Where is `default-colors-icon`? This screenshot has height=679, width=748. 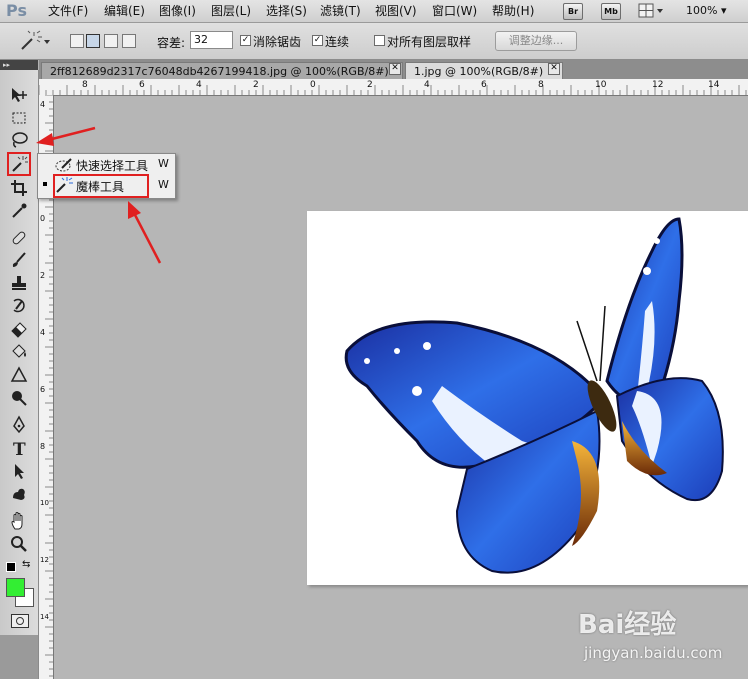 default-colors-icon is located at coordinates (11, 567).